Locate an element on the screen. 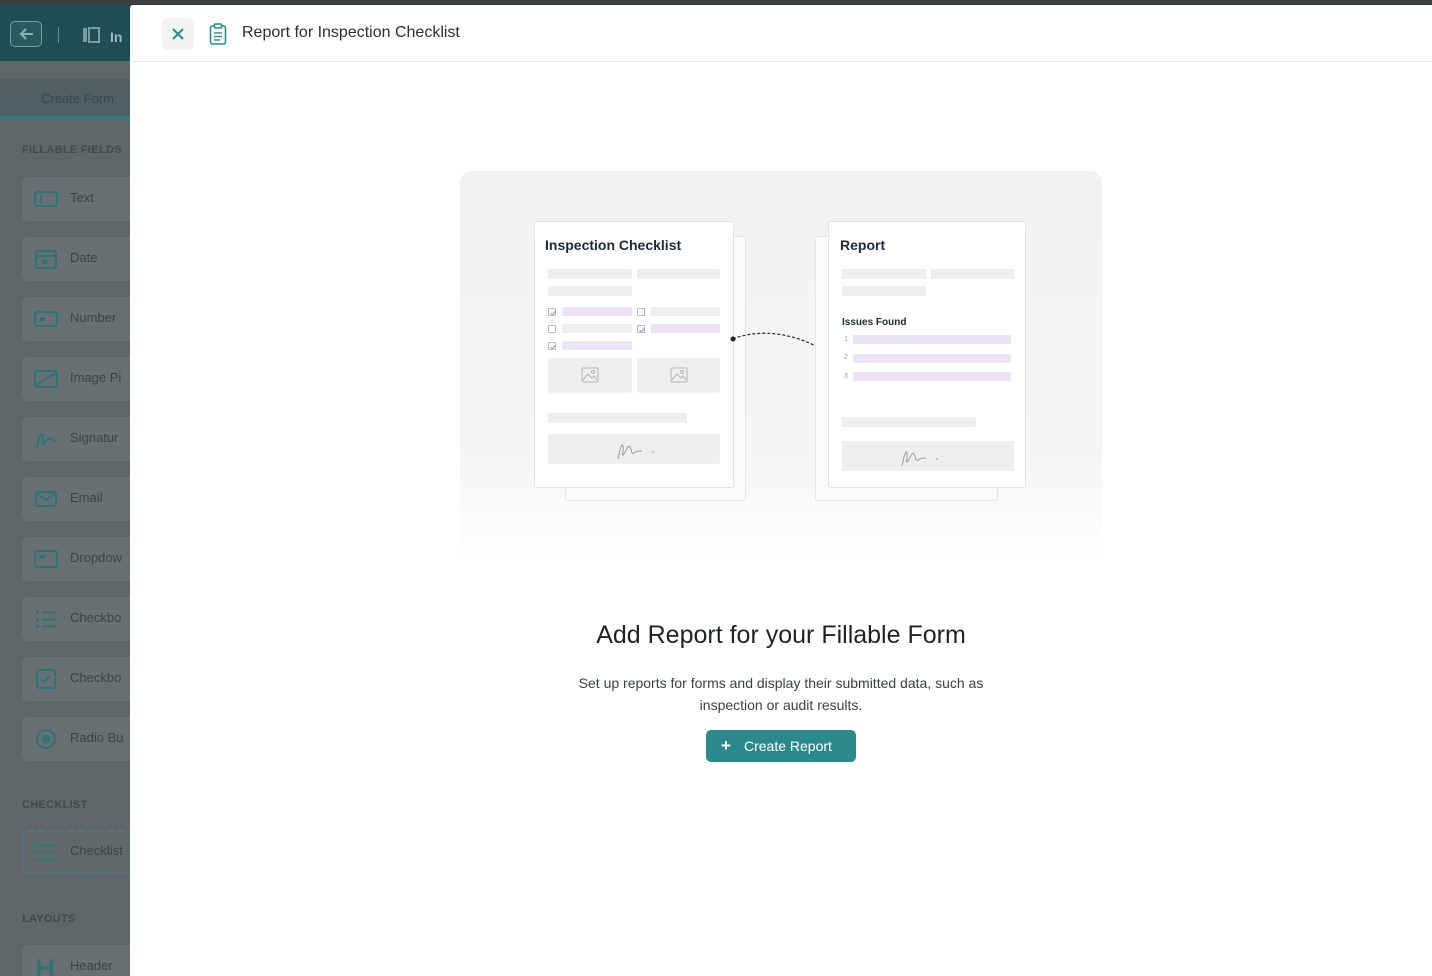  field-label: Dropdow is located at coordinates (96, 557).